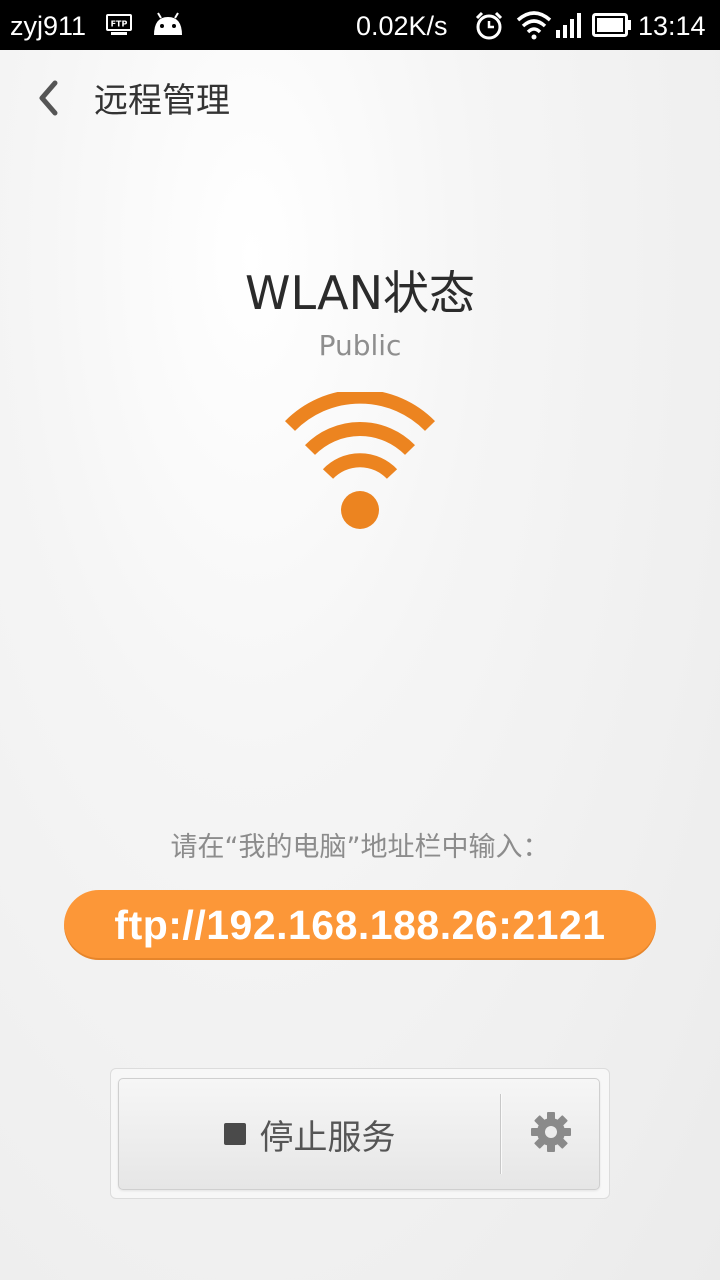 Image resolution: width=720 pixels, height=1280 pixels. I want to click on battery-icon, so click(612, 28).